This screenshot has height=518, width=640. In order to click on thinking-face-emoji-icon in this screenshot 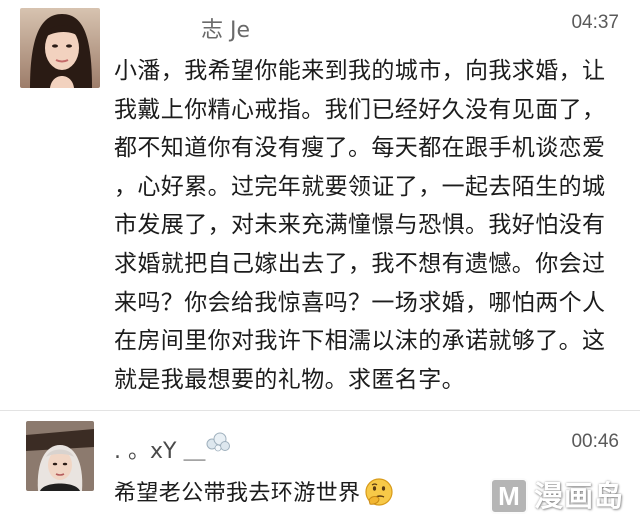, I will do `click(379, 492)`.